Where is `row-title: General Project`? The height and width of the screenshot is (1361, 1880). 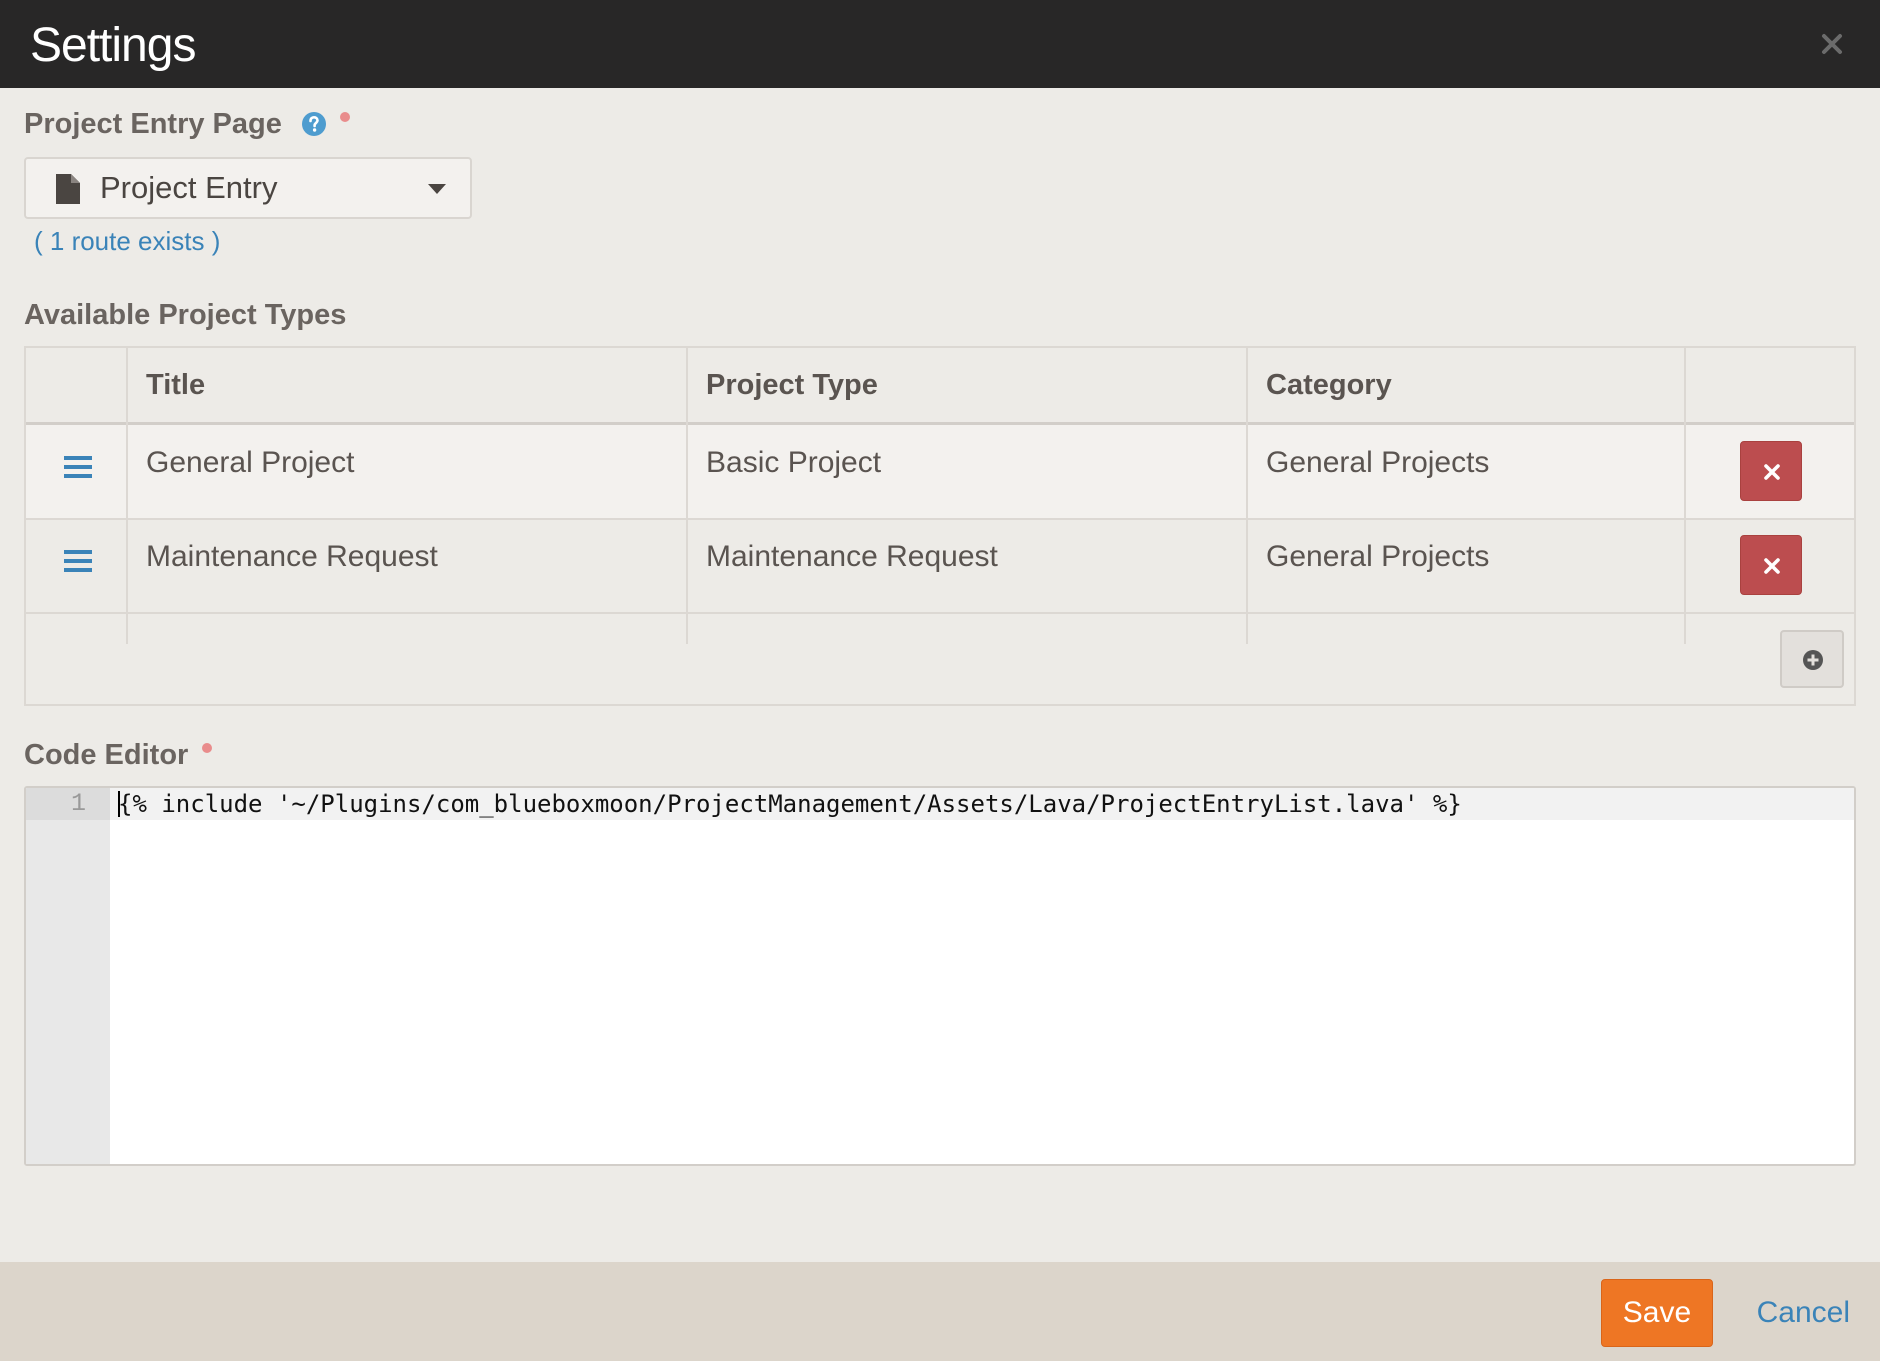 row-title: General Project is located at coordinates (250, 462).